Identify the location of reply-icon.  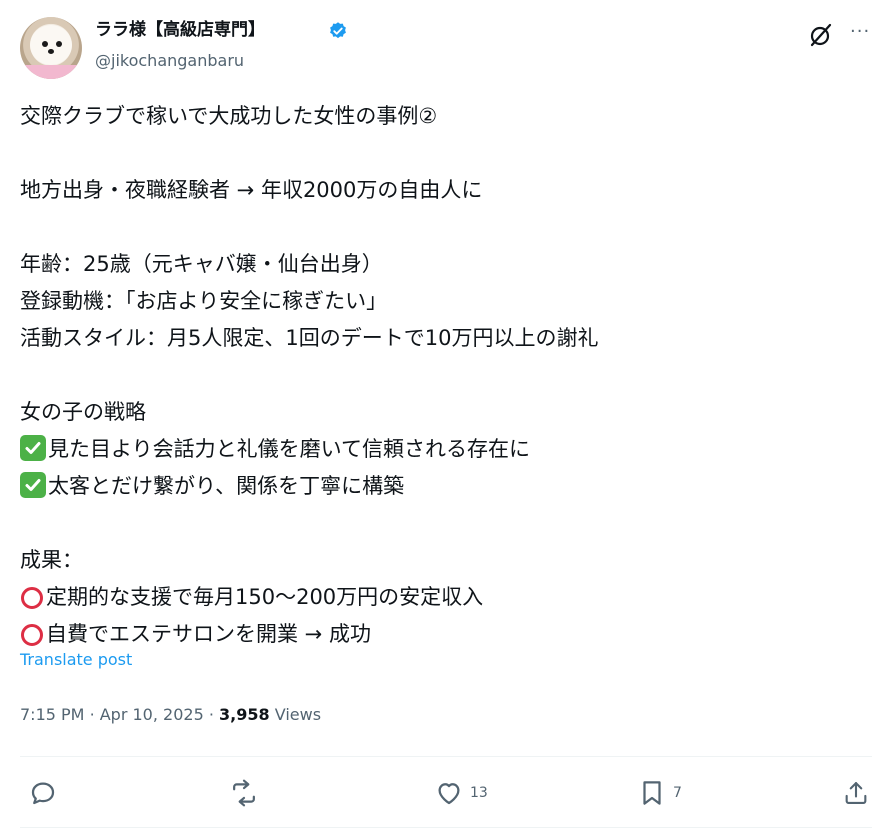
(43, 793).